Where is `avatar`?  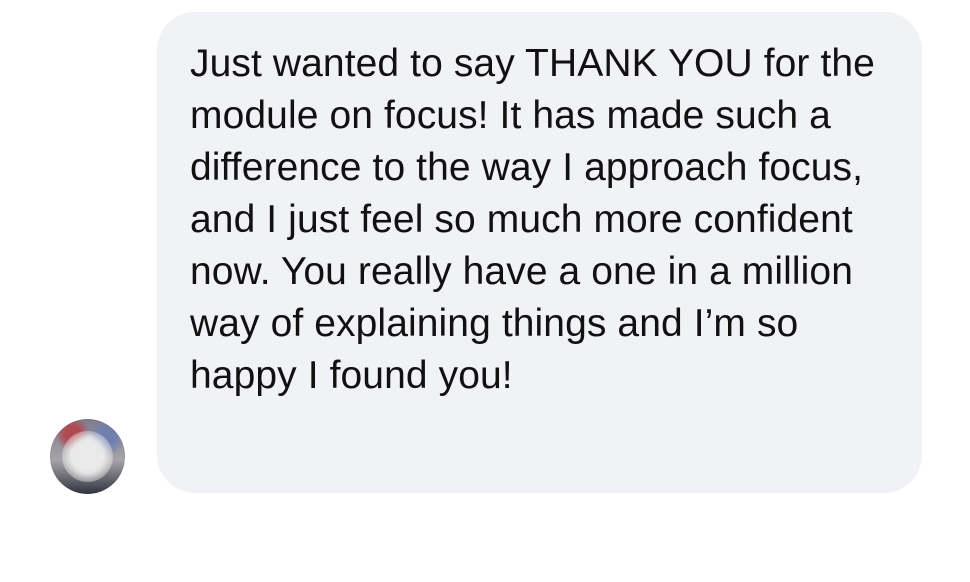
avatar is located at coordinates (87, 456).